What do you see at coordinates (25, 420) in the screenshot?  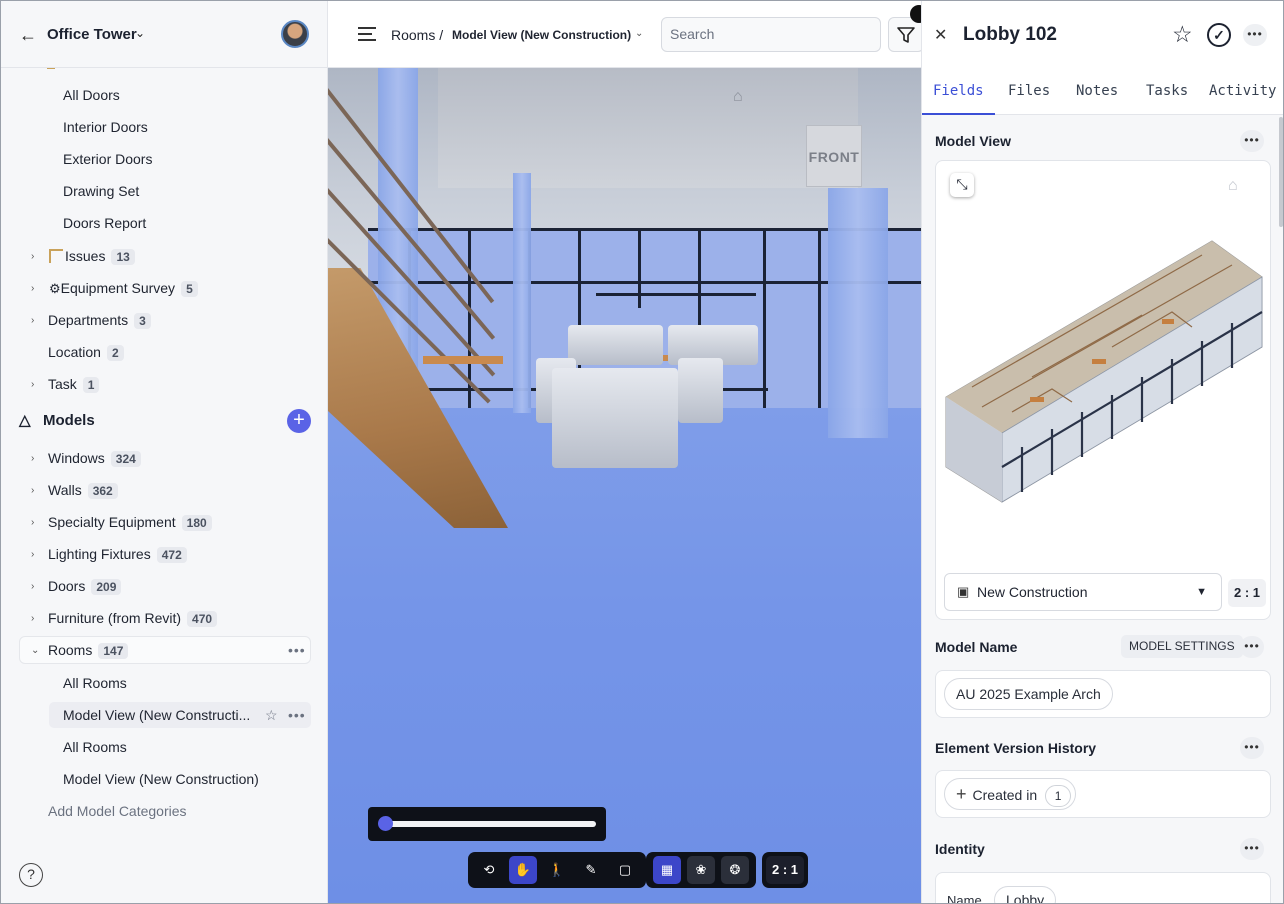 I see `model-cube-icon: △` at bounding box center [25, 420].